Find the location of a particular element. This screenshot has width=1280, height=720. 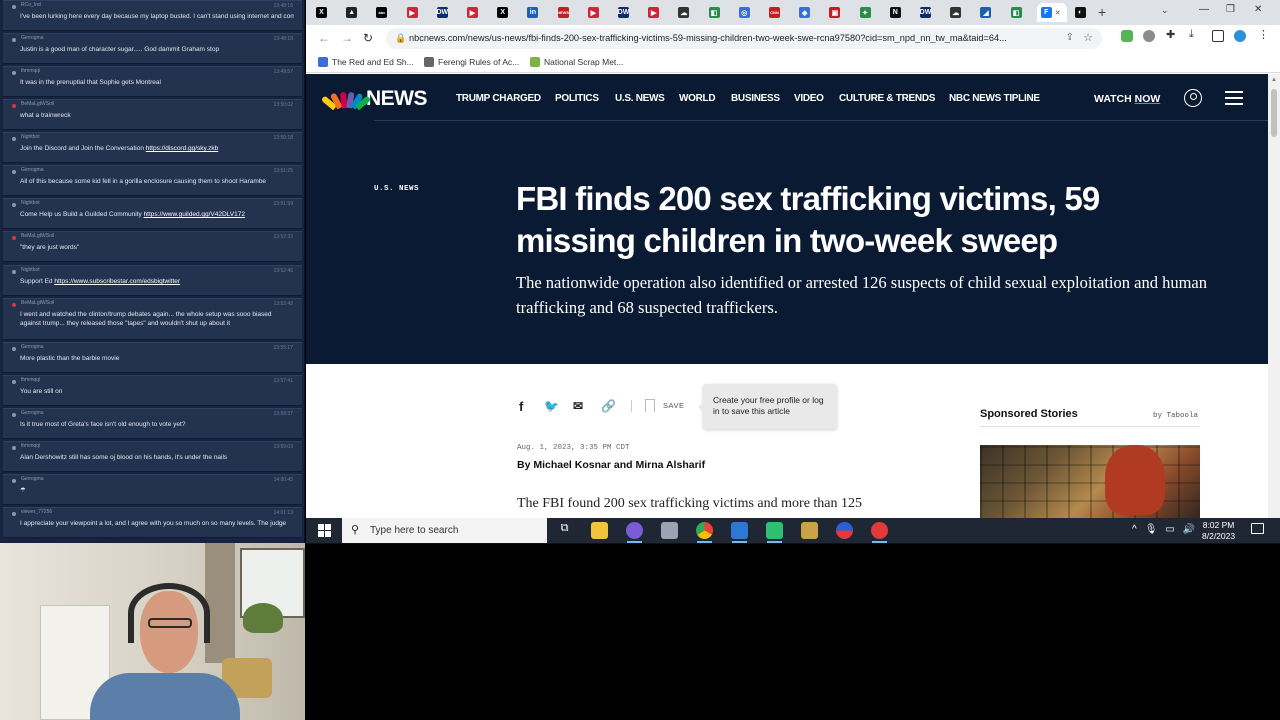

browser-tab: in is located at coordinates (536, 12).